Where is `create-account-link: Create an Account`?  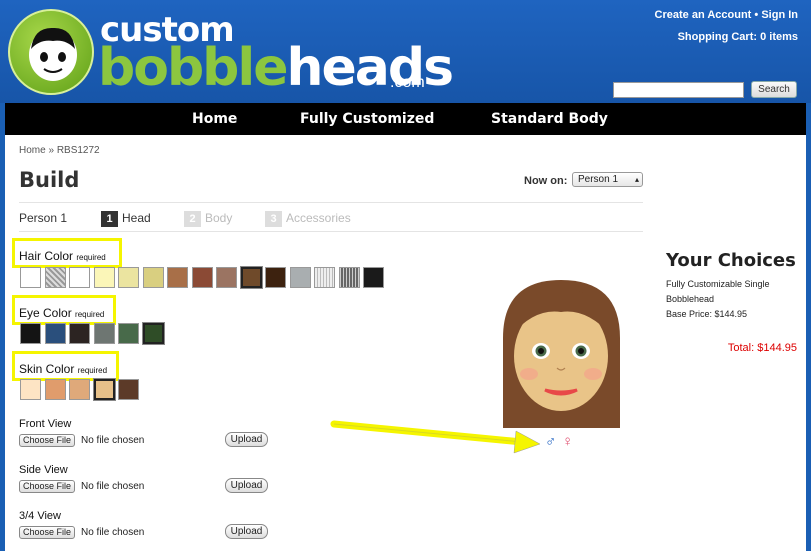 create-account-link: Create an Account is located at coordinates (703, 15).